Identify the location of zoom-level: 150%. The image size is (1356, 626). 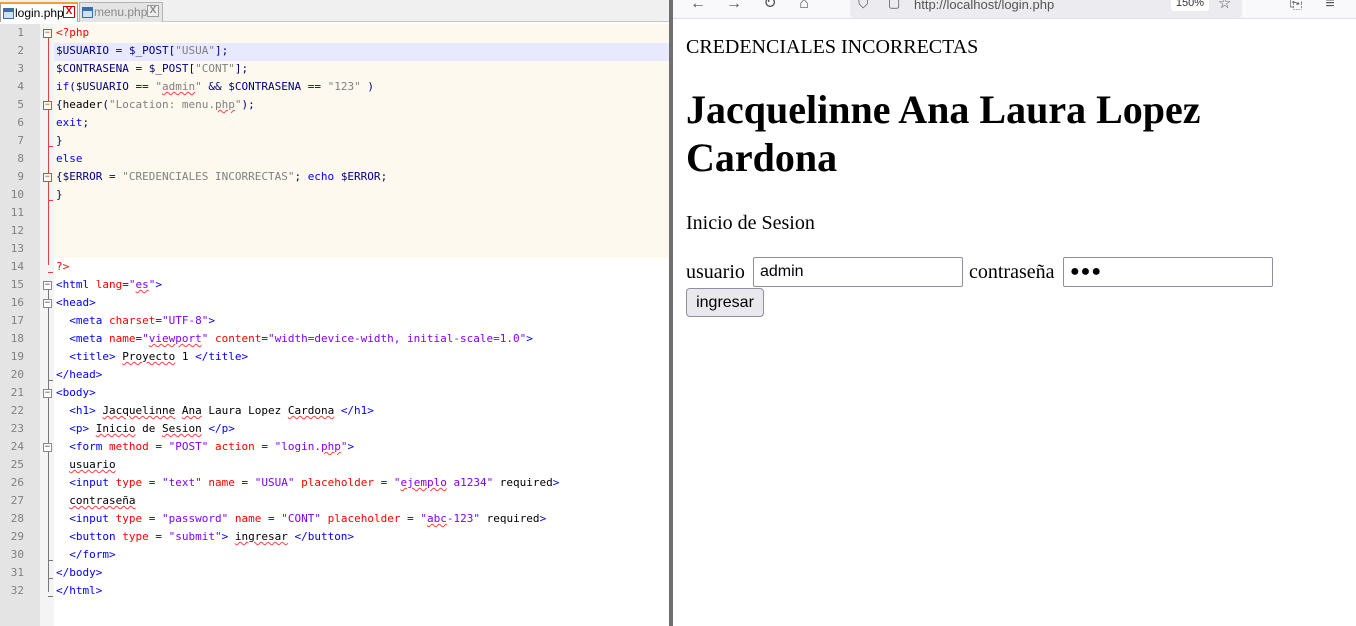
(1190, 5).